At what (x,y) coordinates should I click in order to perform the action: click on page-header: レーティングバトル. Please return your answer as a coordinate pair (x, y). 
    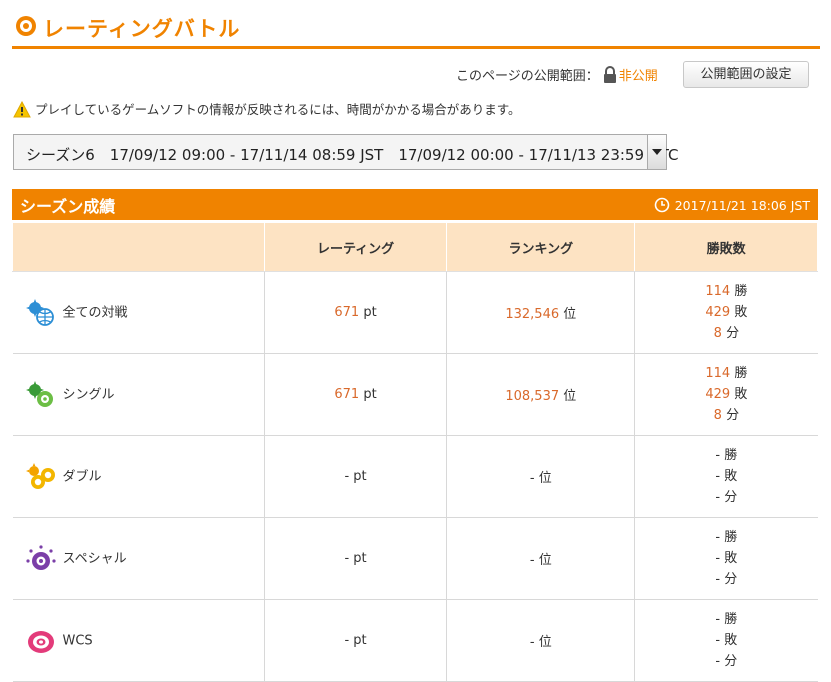
    Looking at the image, I should click on (416, 29).